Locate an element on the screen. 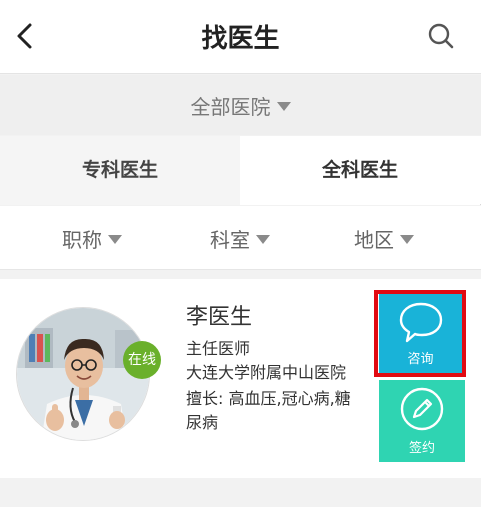 This screenshot has width=481, height=507. consult-label: 咨询 is located at coordinates (420, 359).